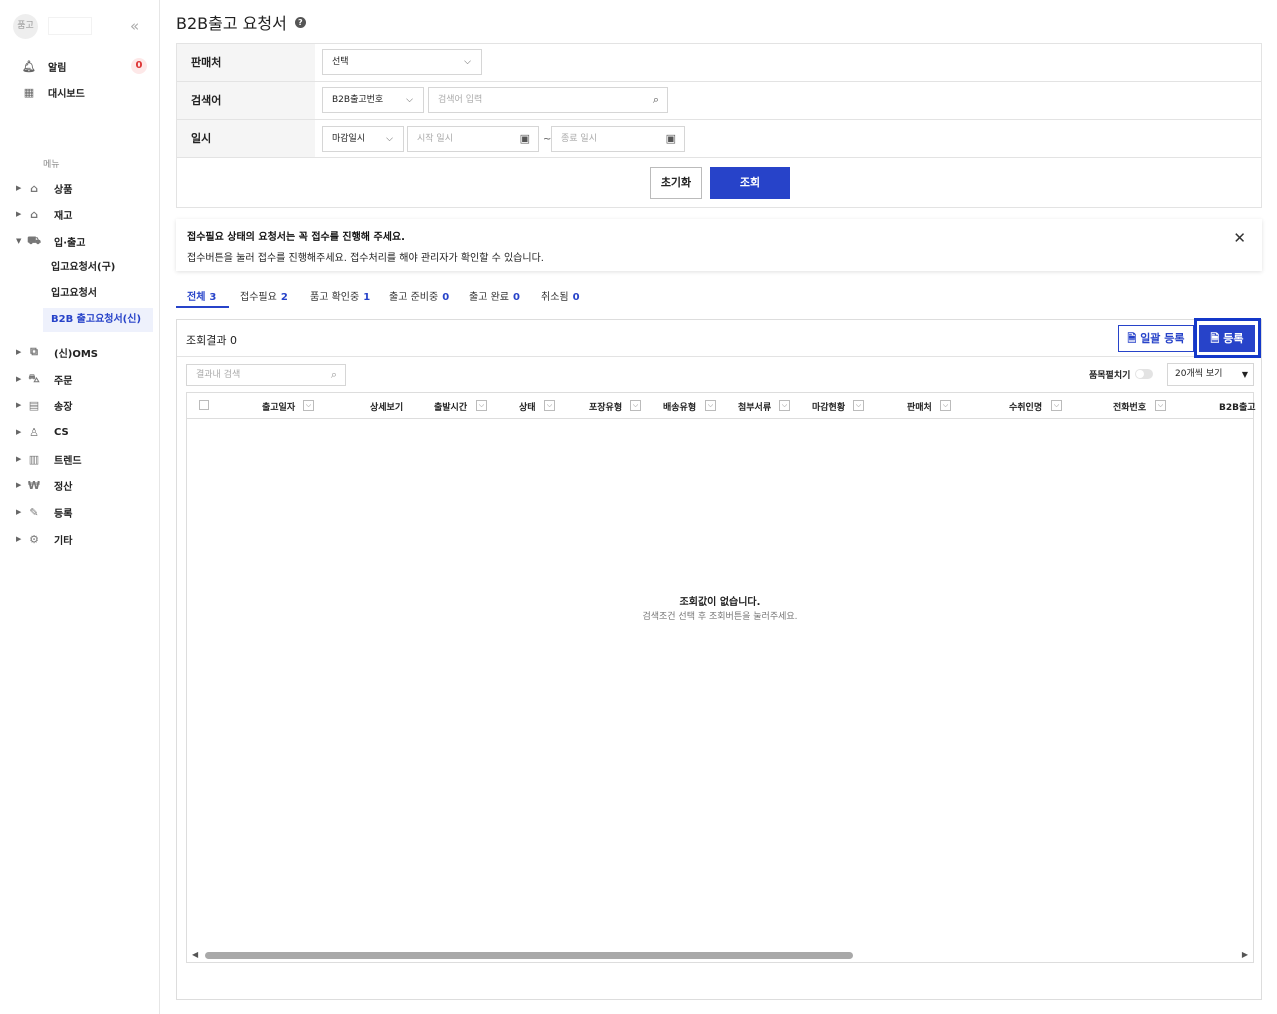 Image resolution: width=1277 pixels, height=1014 pixels. Describe the element at coordinates (527, 406) in the screenshot. I see `column-header: 상태` at that location.